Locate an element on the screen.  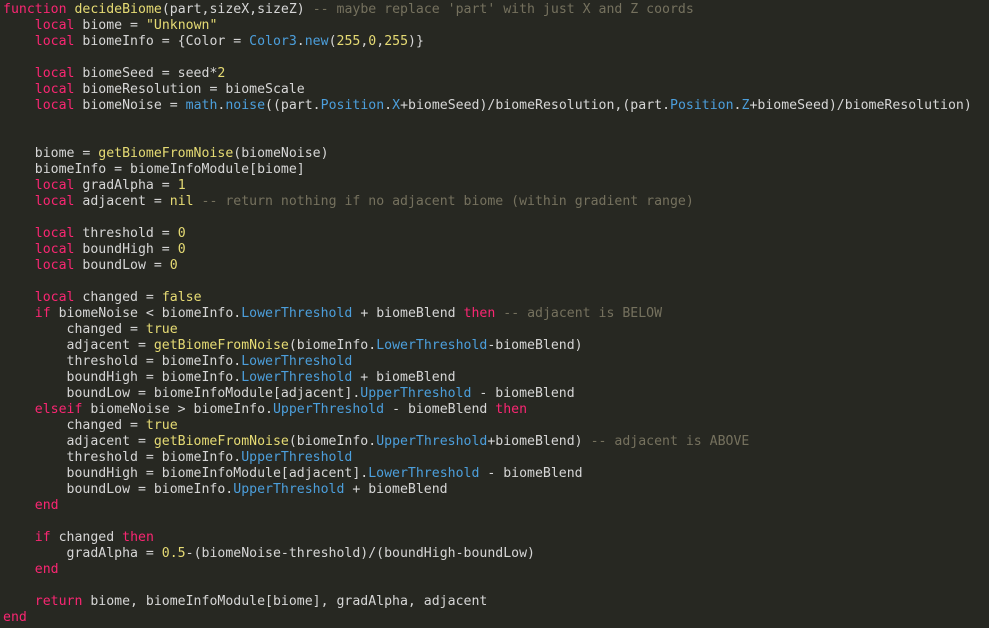
literal-token: true is located at coordinates (161, 329).